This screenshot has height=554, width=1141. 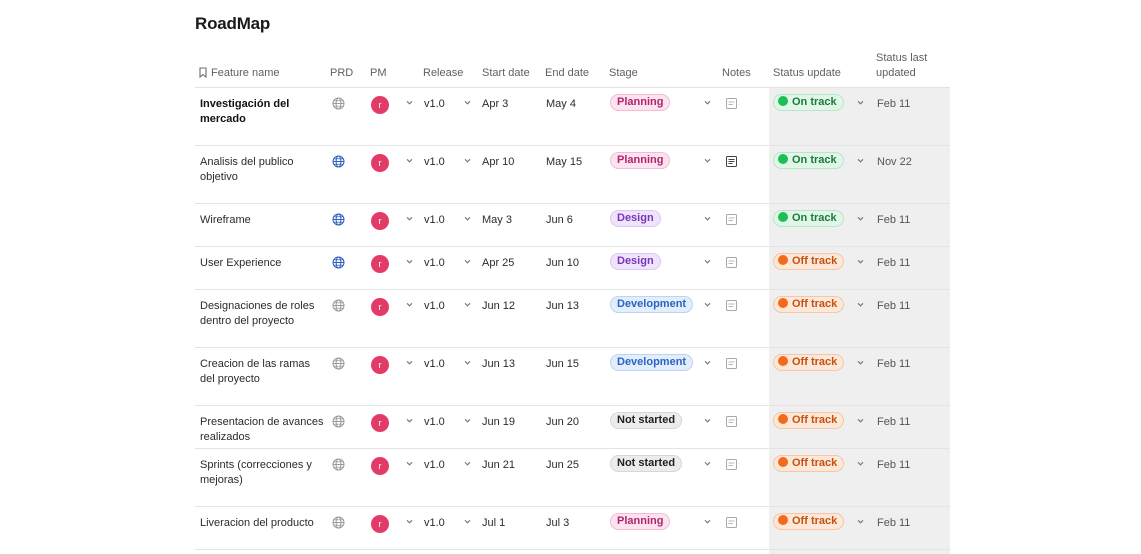 What do you see at coordinates (736, 73) in the screenshot?
I see `column-header-notes: Notes` at bounding box center [736, 73].